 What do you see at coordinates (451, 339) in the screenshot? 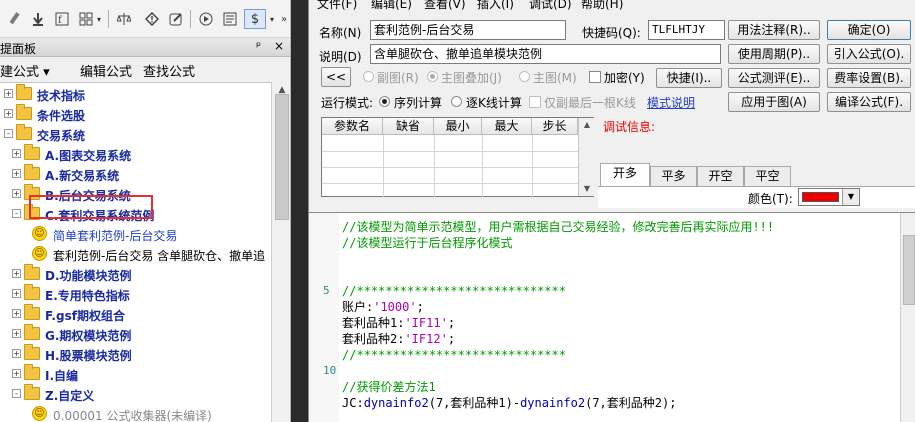
I see `code-token: ;` at bounding box center [451, 339].